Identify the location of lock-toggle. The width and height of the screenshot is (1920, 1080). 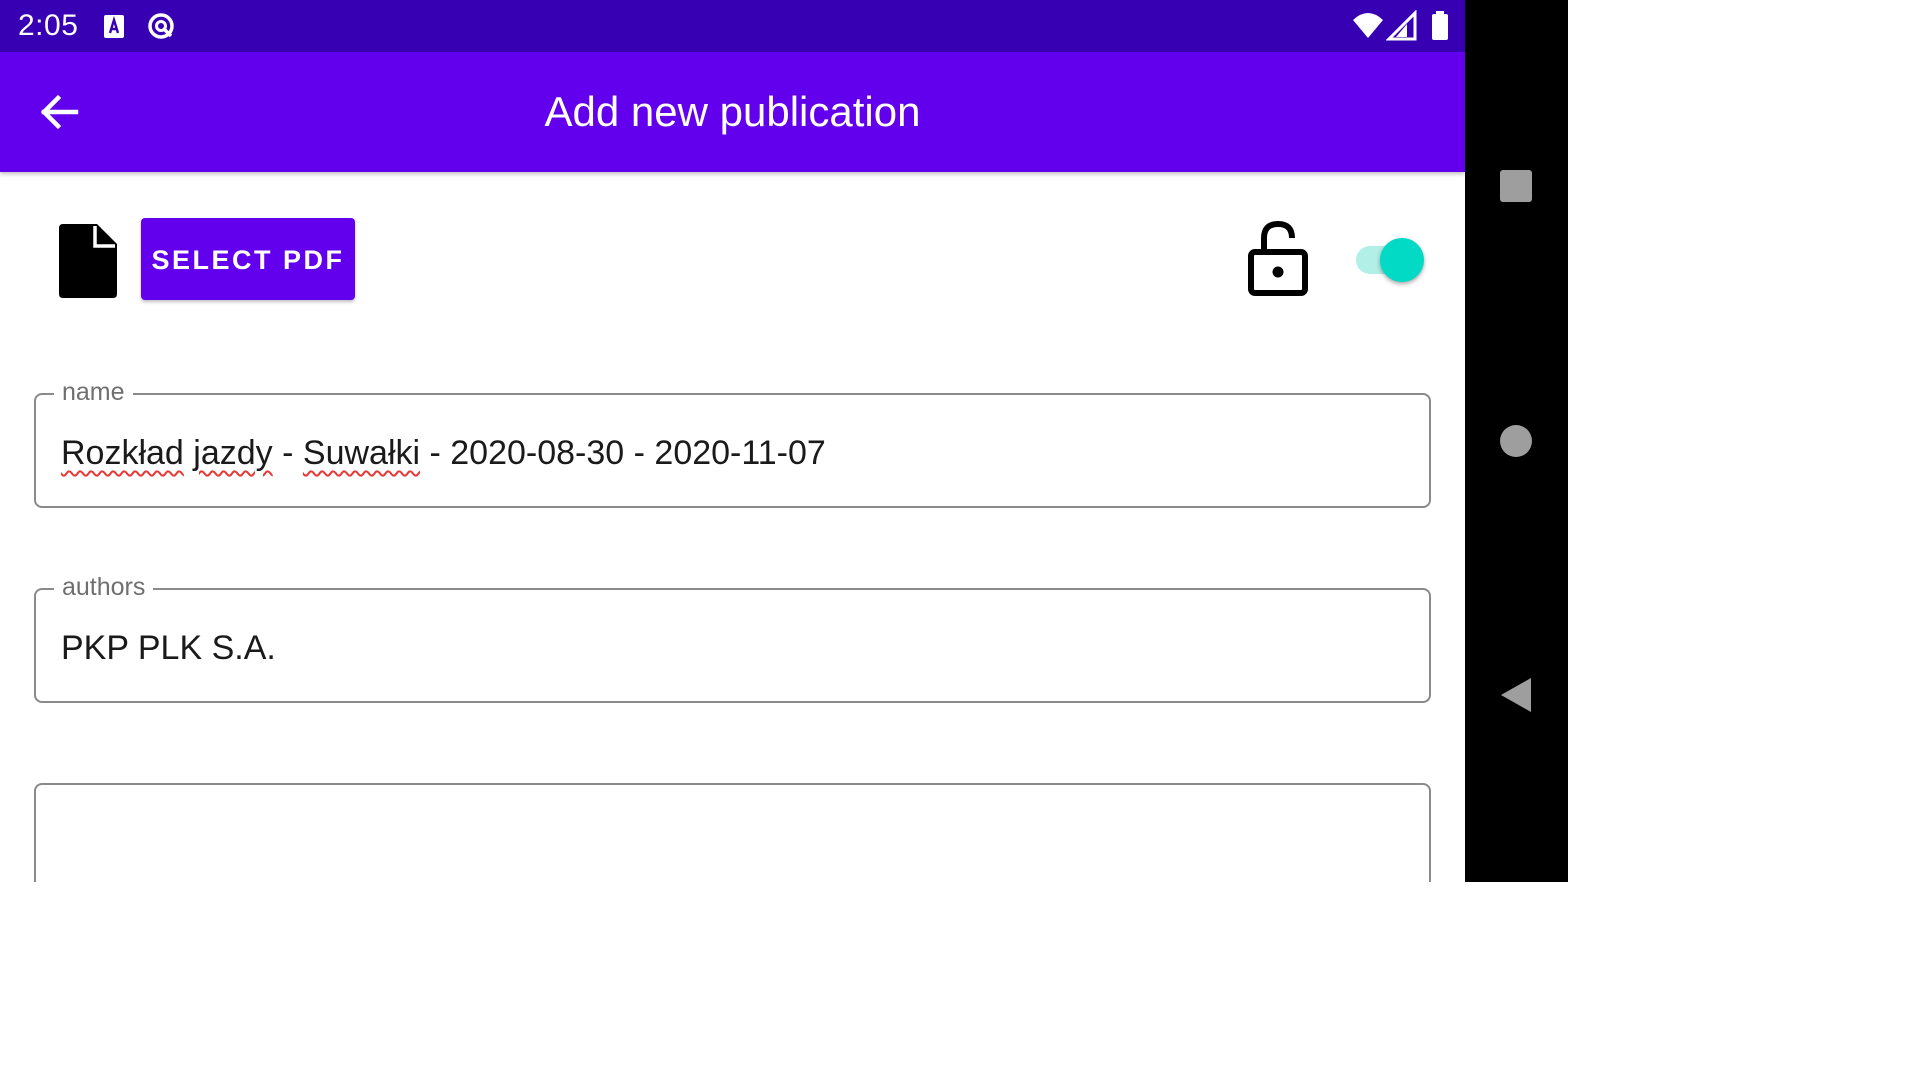
(1390, 260).